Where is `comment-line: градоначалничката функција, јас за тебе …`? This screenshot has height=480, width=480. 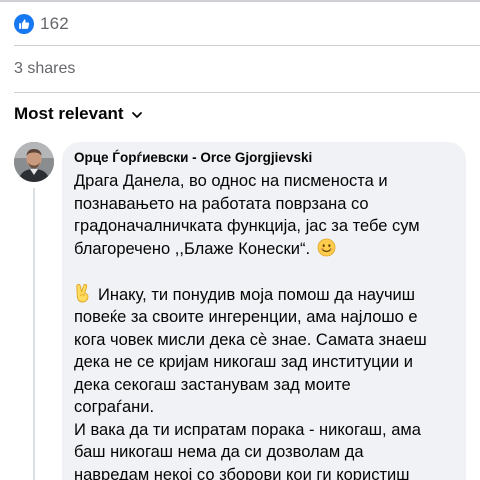 comment-line: градоначалничката функција, јас за тебе … is located at coordinates (247, 226).